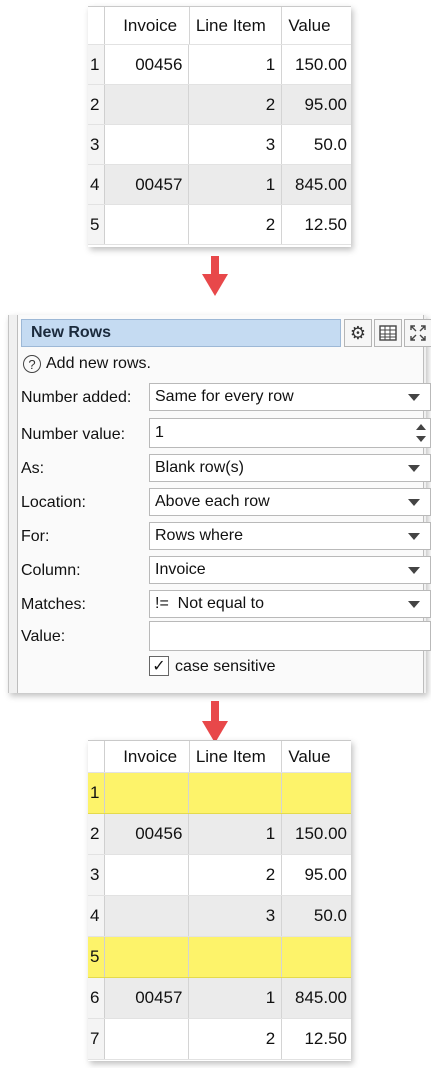  Describe the element at coordinates (290, 468) in the screenshot. I see `as-dropdown: Blank row(s)` at that location.